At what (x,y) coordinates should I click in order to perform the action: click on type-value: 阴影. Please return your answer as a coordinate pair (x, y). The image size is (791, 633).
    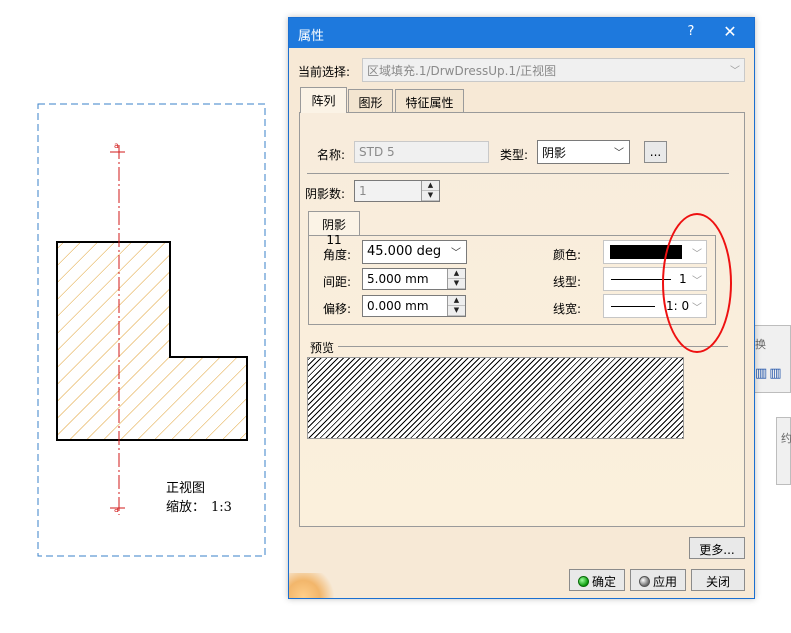
    Looking at the image, I should click on (554, 153).